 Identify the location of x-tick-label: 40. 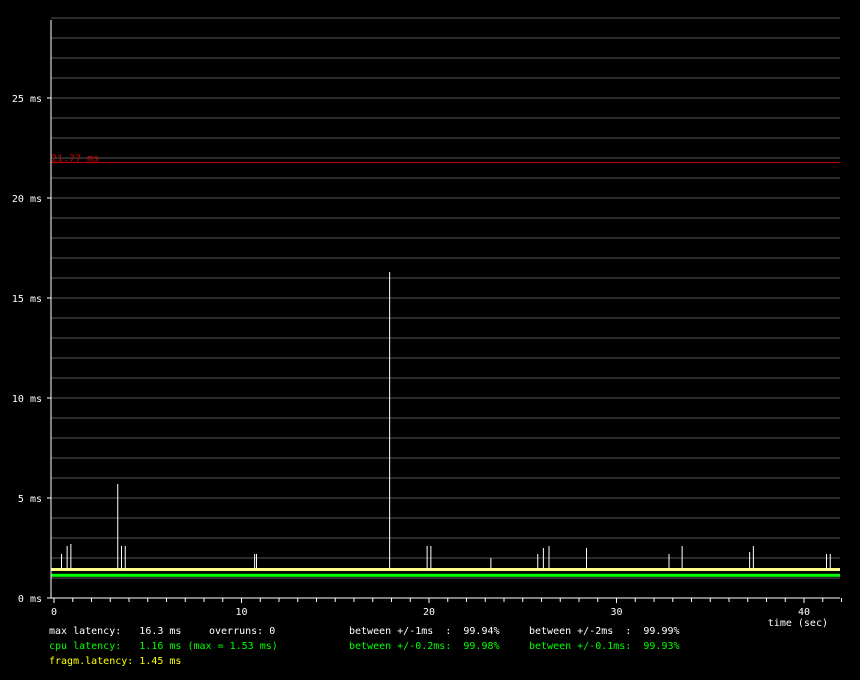
(804, 612).